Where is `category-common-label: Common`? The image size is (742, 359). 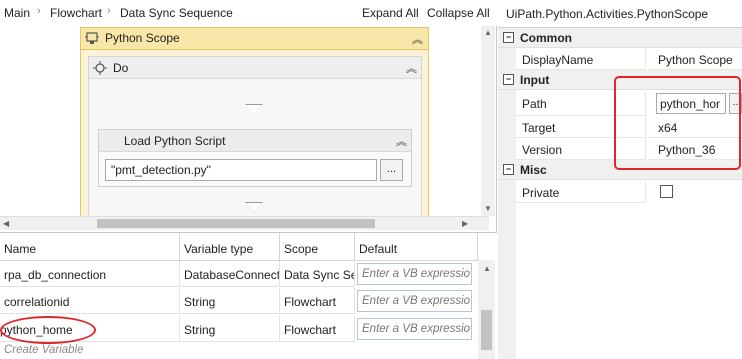
category-common-label: Common is located at coordinates (546, 38).